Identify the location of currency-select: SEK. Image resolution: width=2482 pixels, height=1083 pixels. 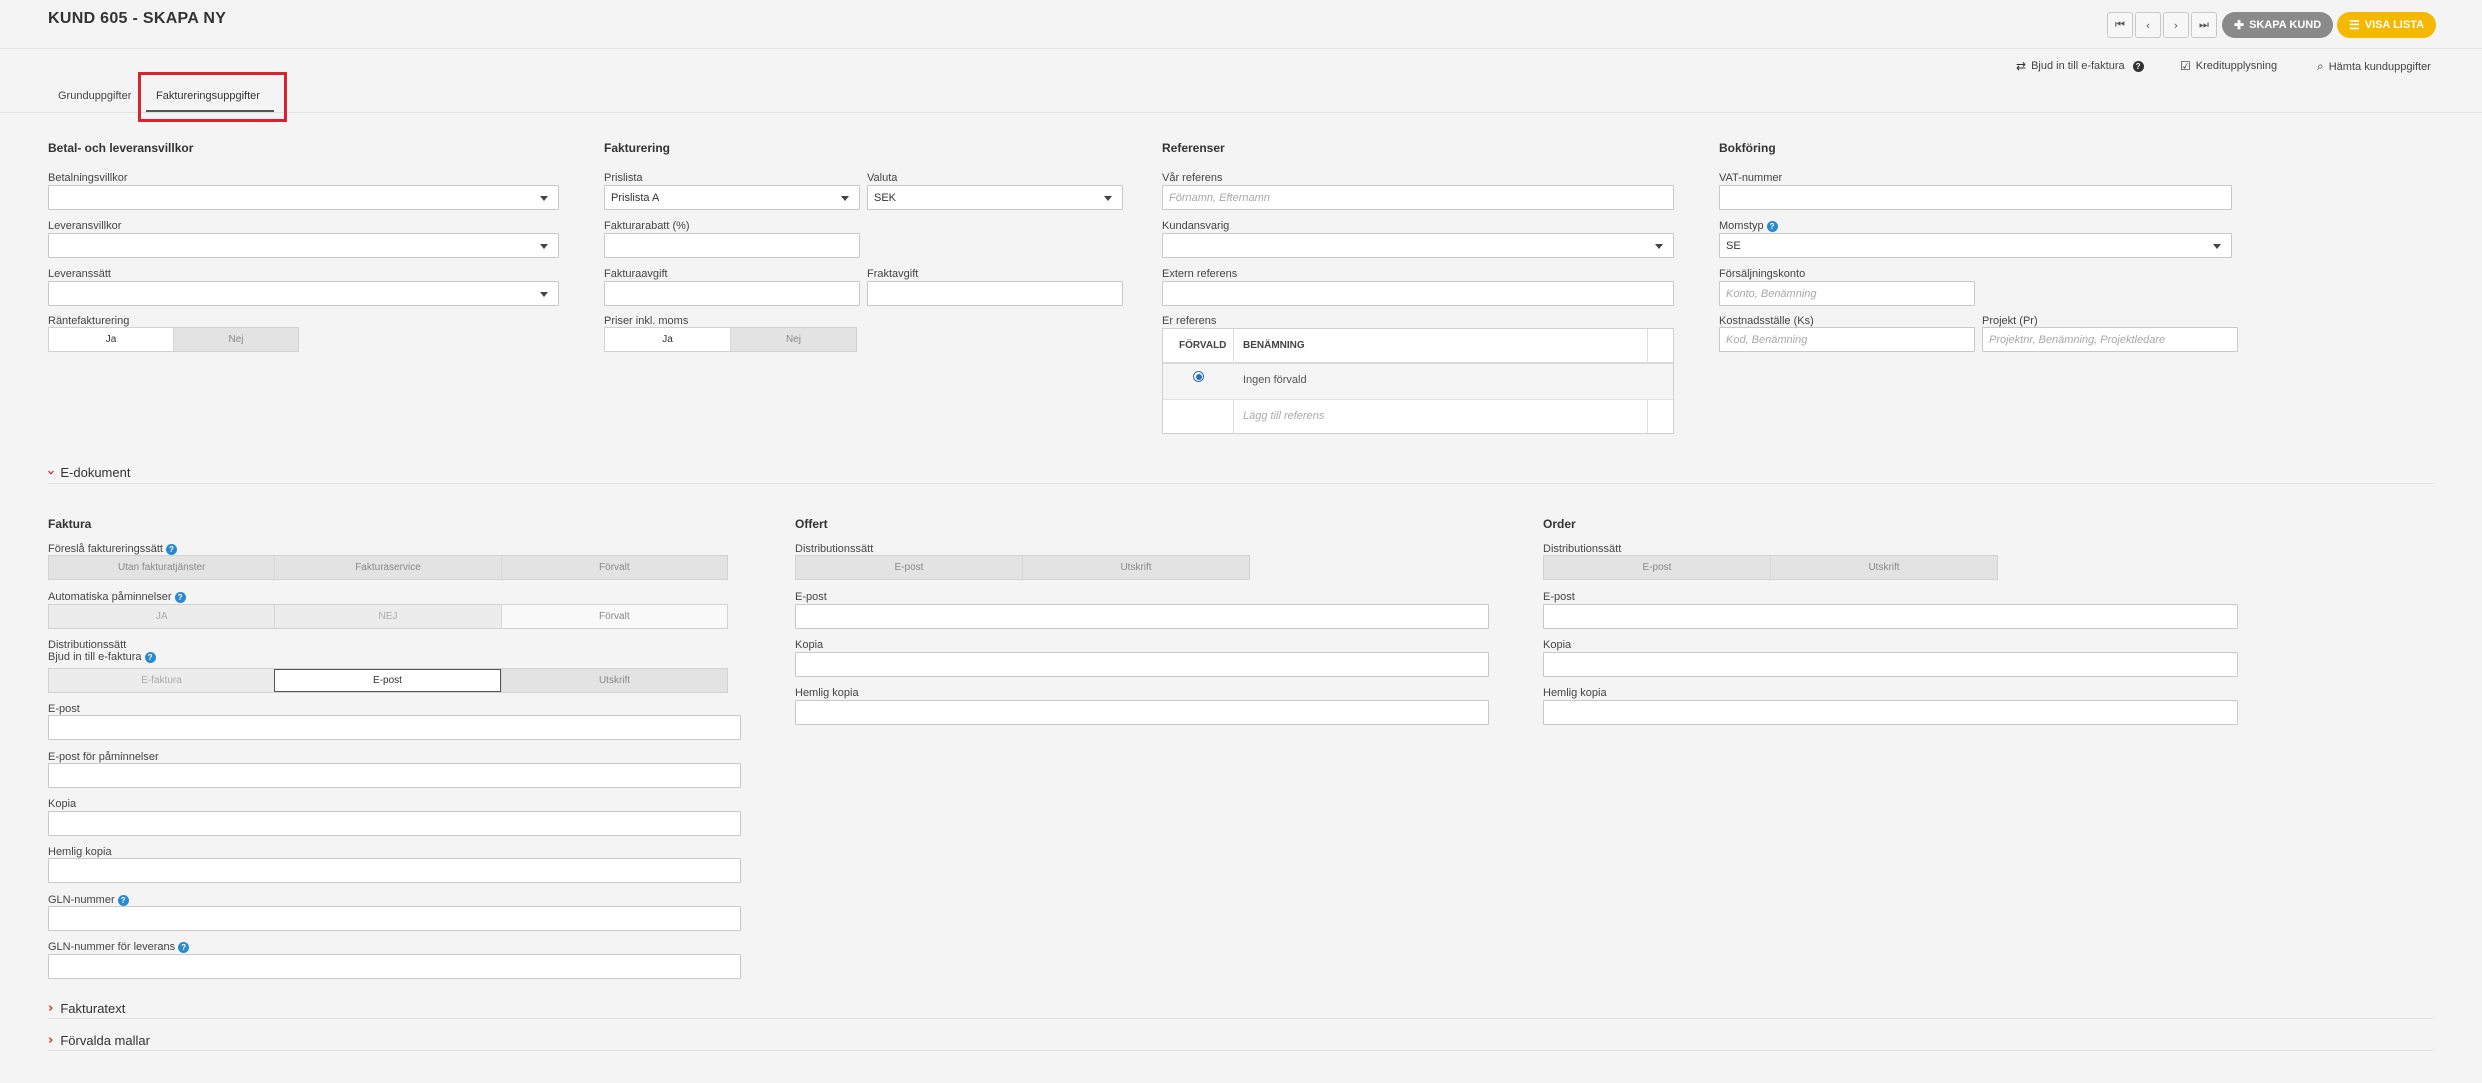
(995, 197).